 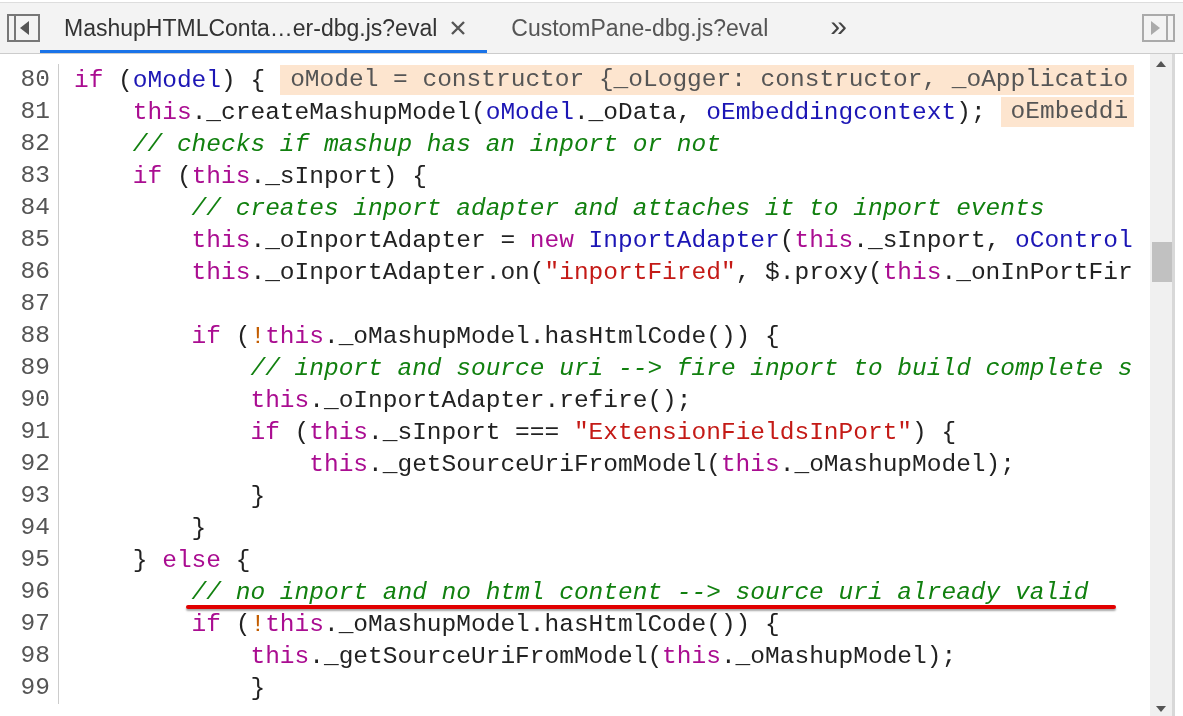 What do you see at coordinates (1161, 64) in the screenshot?
I see `scroll-up-icon` at bounding box center [1161, 64].